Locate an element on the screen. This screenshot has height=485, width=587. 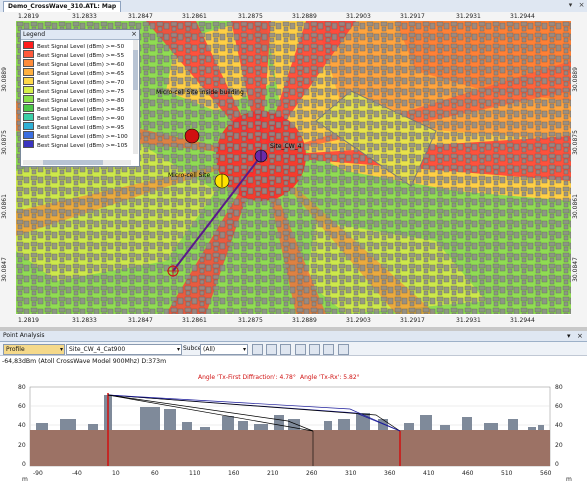
legend-item: Best Signal Level (dBm) >=-90 is located at coordinates (73, 117).